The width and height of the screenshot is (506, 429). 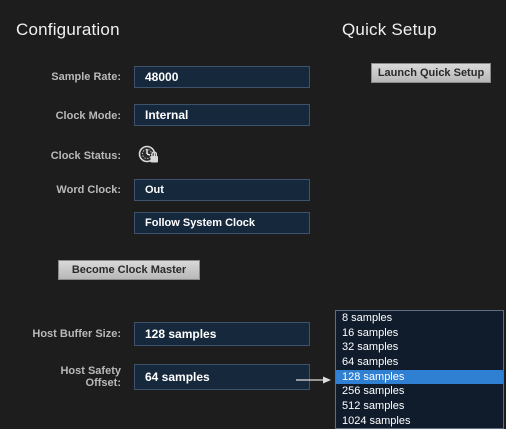 I want to click on host-buffer-size-field: 128 samples, so click(x=222, y=334).